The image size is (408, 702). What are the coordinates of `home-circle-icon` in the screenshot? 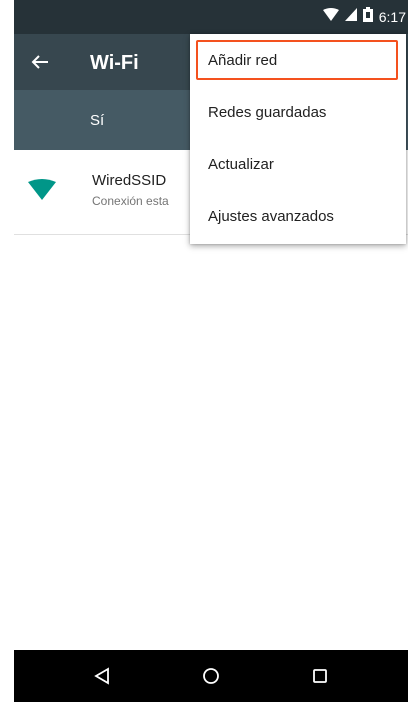 It's located at (211, 676).